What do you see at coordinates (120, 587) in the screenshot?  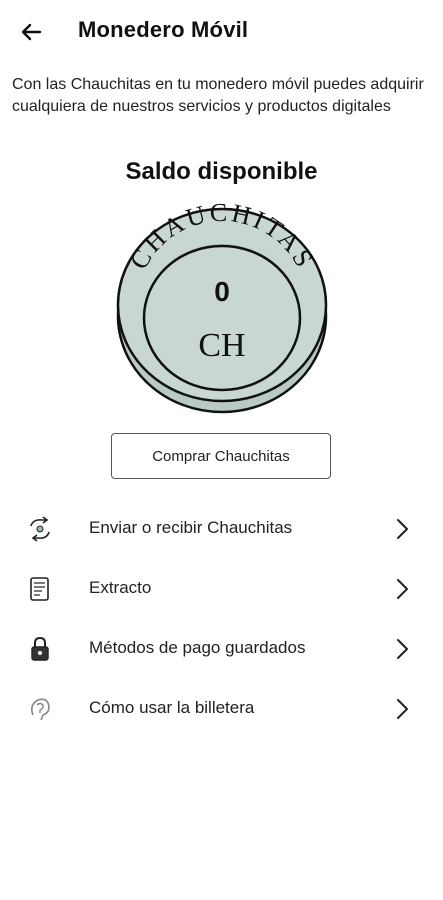 I see `menu-item-label: Extracto` at bounding box center [120, 587].